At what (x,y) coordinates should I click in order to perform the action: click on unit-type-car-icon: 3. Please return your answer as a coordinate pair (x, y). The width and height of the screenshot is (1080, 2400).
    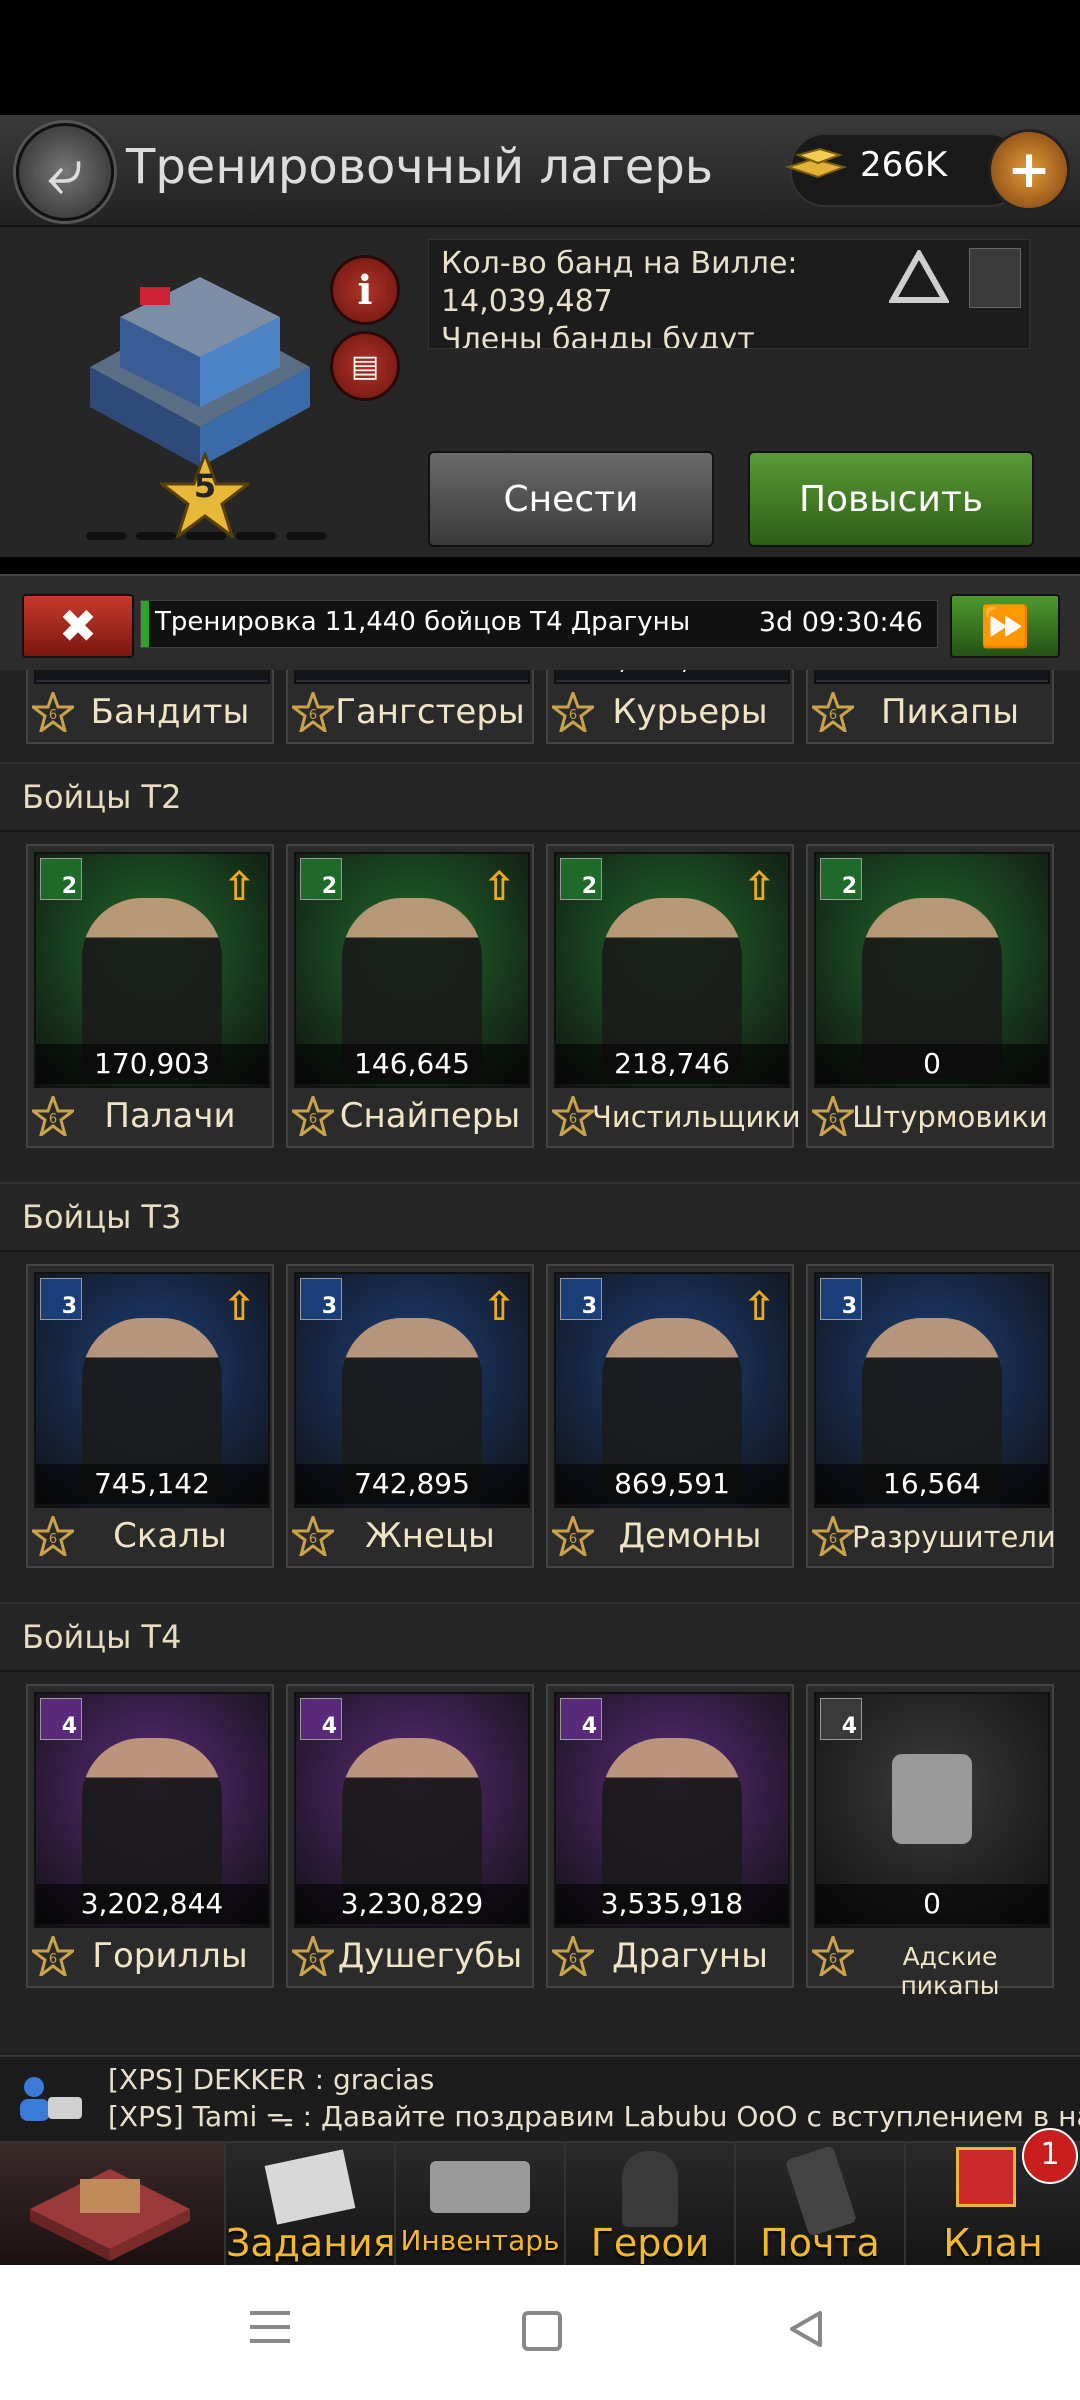
    Looking at the image, I should click on (841, 1299).